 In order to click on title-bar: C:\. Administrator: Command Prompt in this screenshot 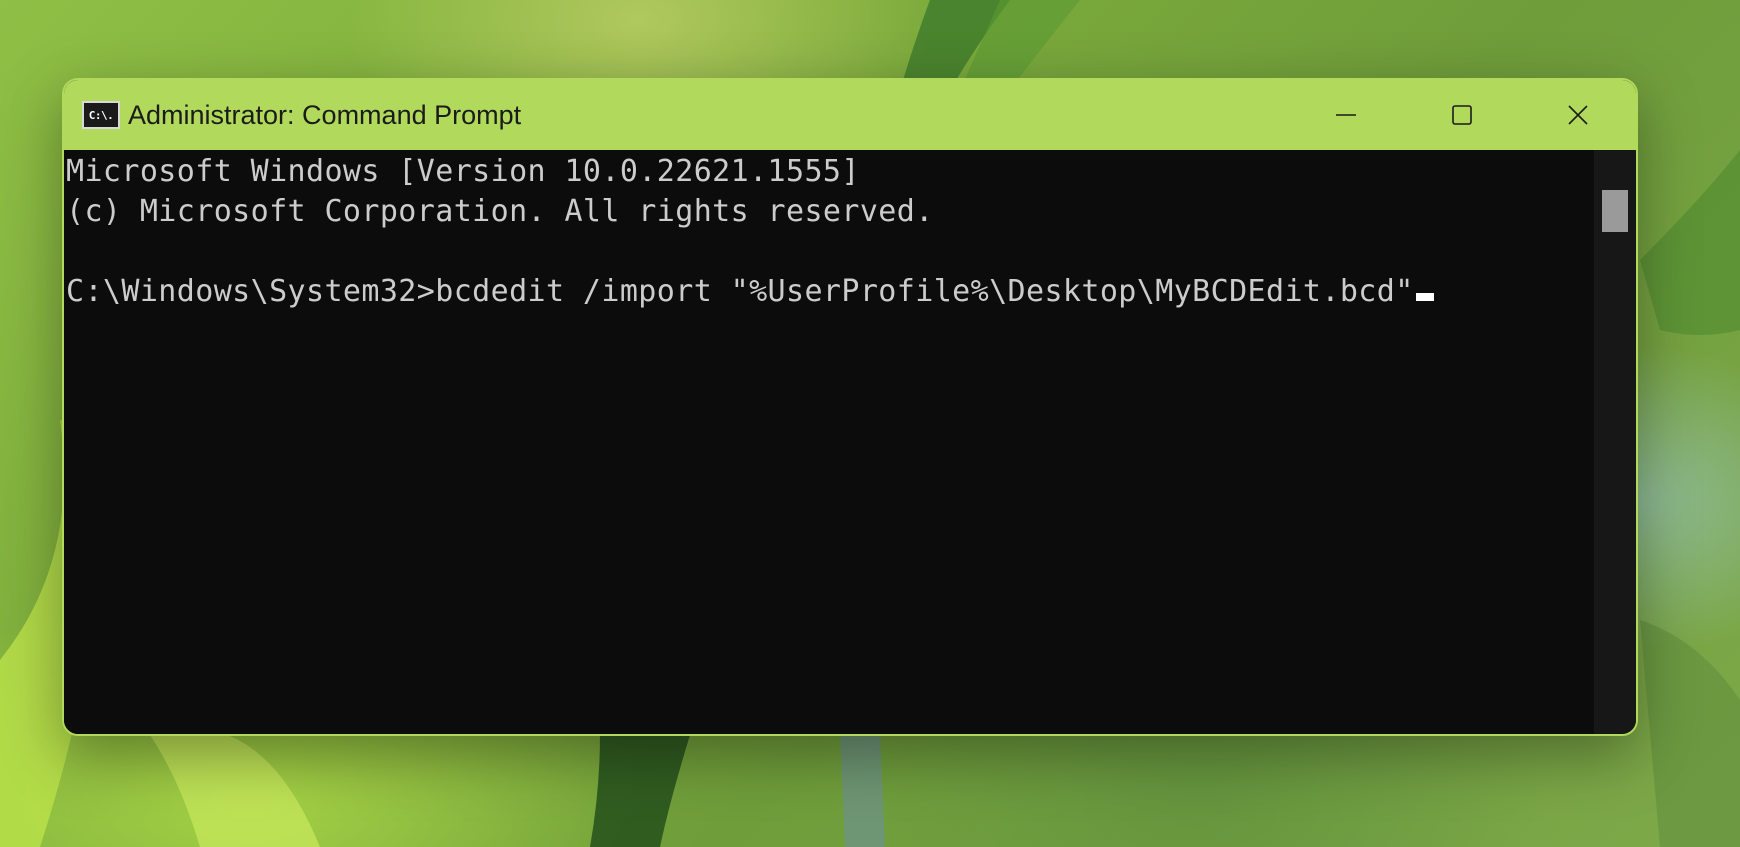, I will do `click(850, 115)`.